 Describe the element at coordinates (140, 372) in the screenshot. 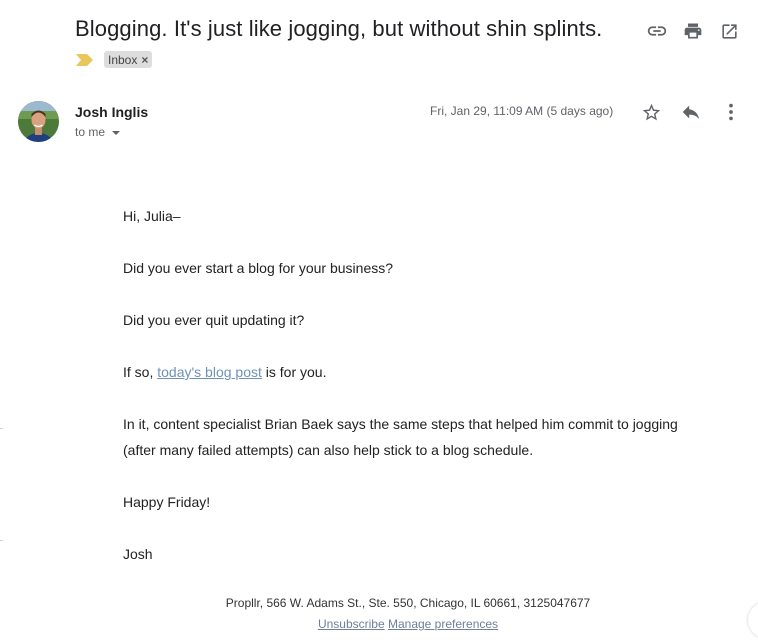

I see `body-text-fragment: If so,` at that location.